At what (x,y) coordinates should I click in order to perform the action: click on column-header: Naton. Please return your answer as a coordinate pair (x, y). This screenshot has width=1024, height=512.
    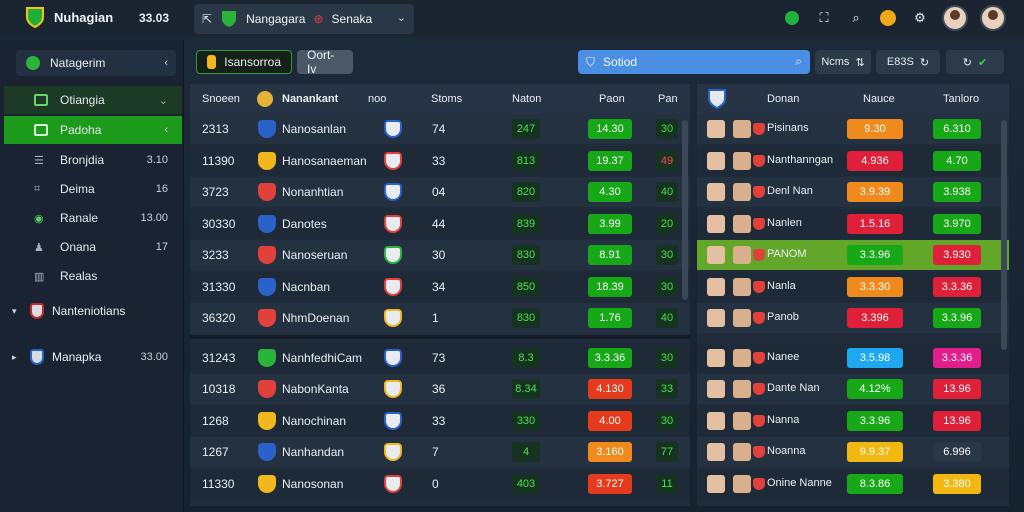
    Looking at the image, I should click on (526, 99).